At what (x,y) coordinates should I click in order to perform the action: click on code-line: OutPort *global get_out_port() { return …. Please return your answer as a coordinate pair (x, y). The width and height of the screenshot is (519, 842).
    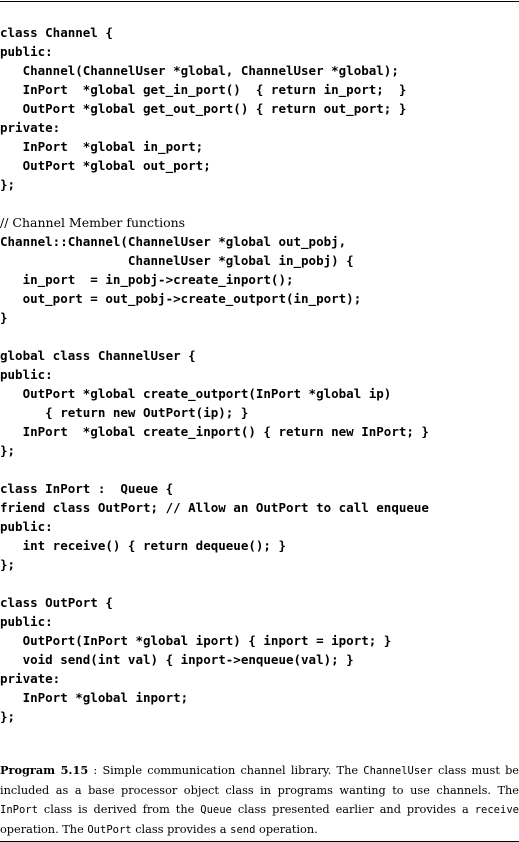
    Looking at the image, I should click on (203, 108).